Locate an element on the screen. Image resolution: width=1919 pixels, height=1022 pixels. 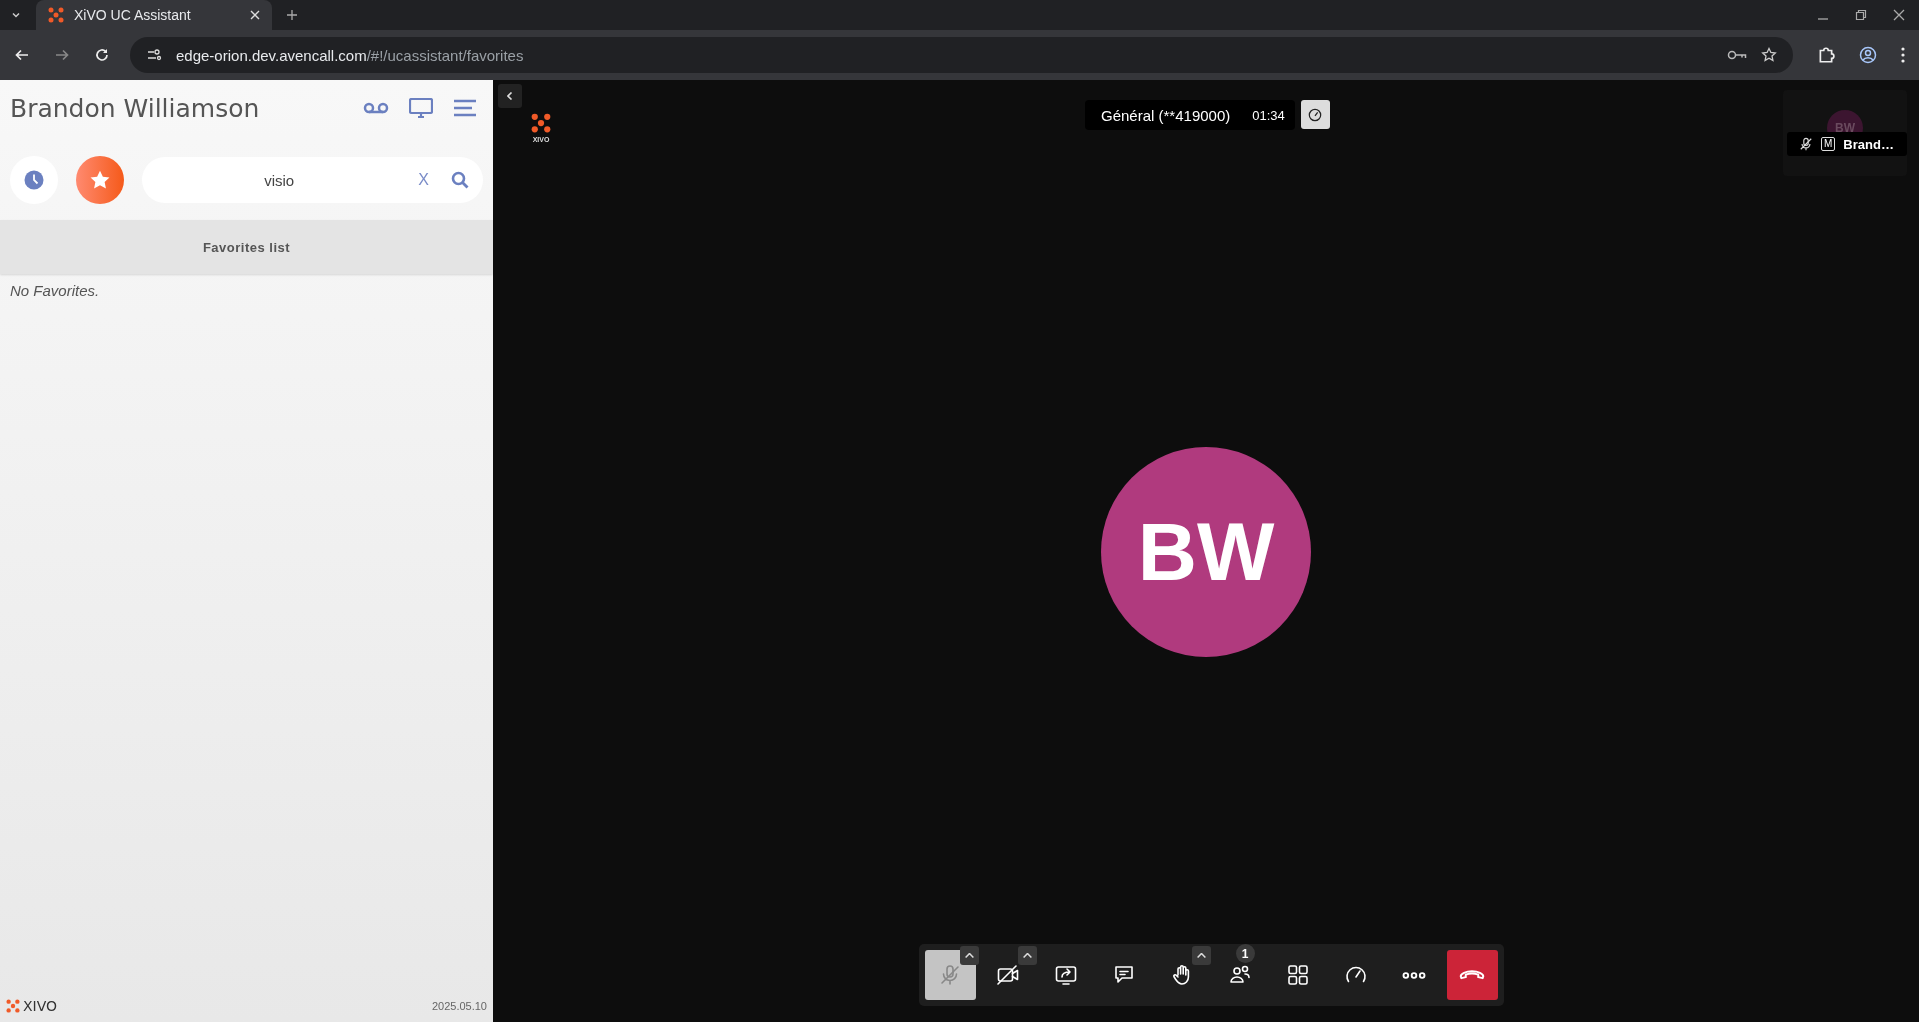
voicemail-icon is located at coordinates (376, 108).